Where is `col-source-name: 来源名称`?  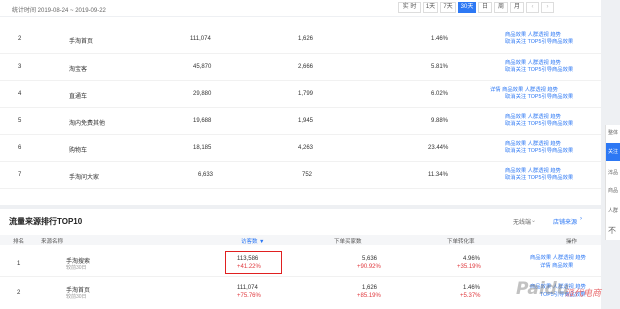
col-source-name: 来源名称 is located at coordinates (52, 242).